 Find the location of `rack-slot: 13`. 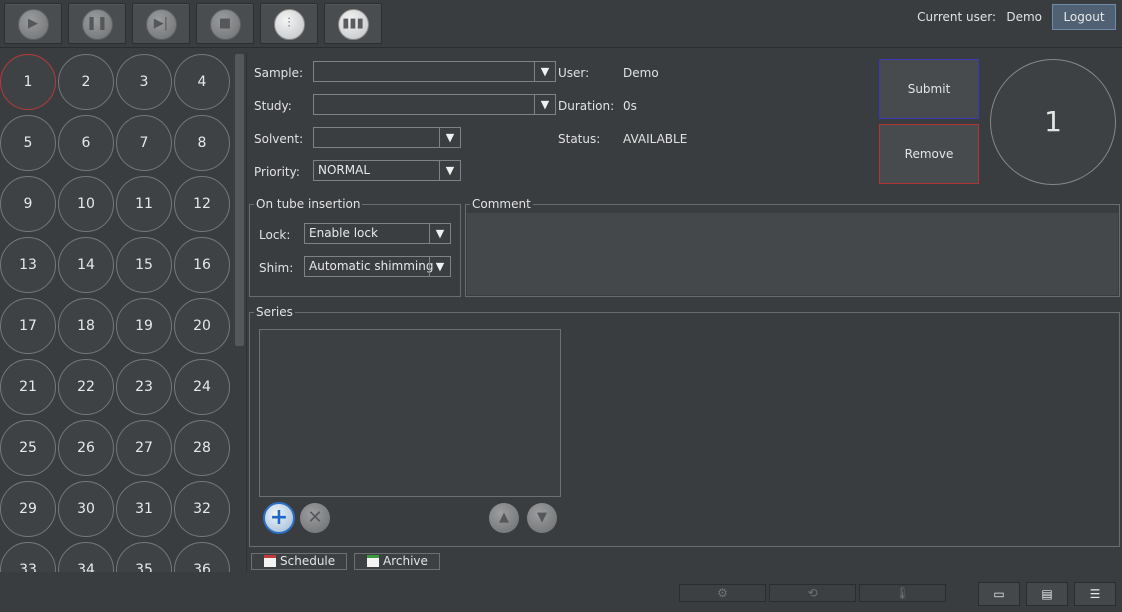

rack-slot: 13 is located at coordinates (28, 265).